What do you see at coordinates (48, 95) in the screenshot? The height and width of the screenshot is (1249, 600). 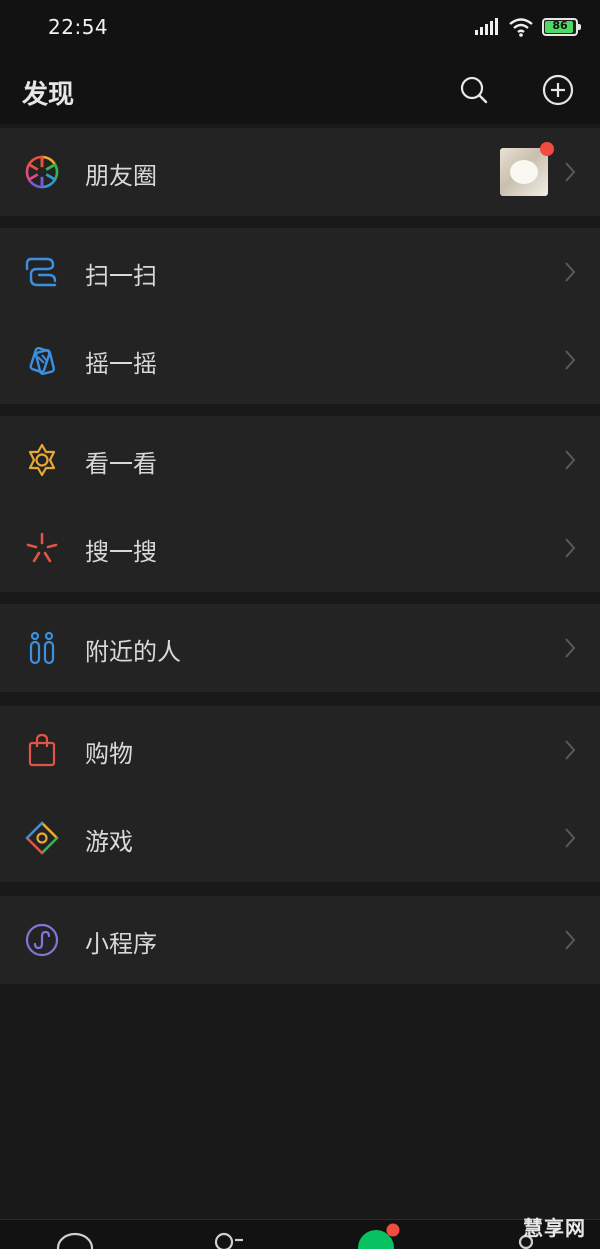 I see `page-title: 发现` at bounding box center [48, 95].